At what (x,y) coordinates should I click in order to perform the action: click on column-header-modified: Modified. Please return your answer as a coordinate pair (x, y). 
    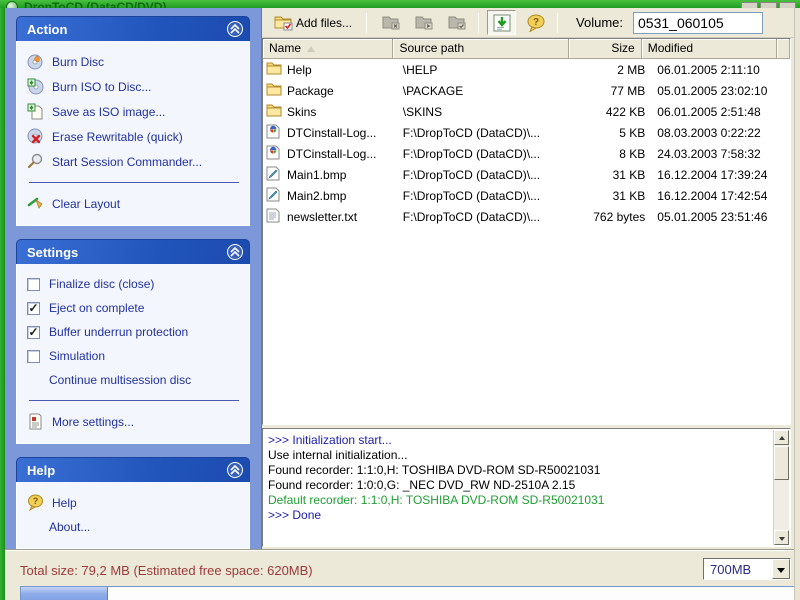
    Looking at the image, I should click on (709, 49).